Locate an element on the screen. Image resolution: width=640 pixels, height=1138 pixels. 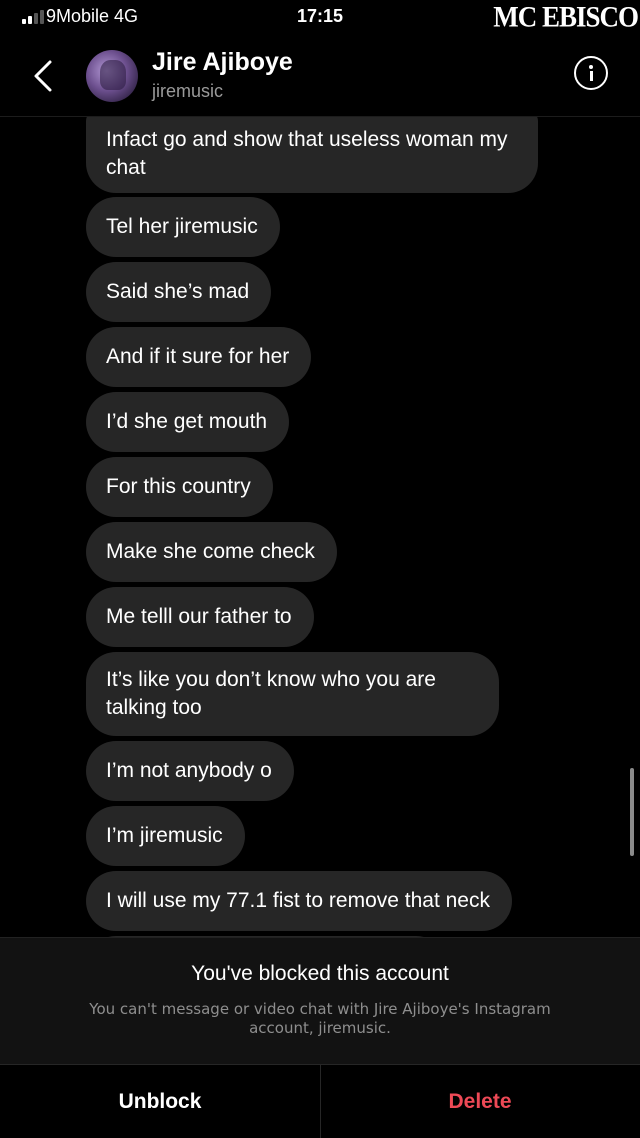
message-bubble: And if it sure for her is located at coordinates (199, 357).